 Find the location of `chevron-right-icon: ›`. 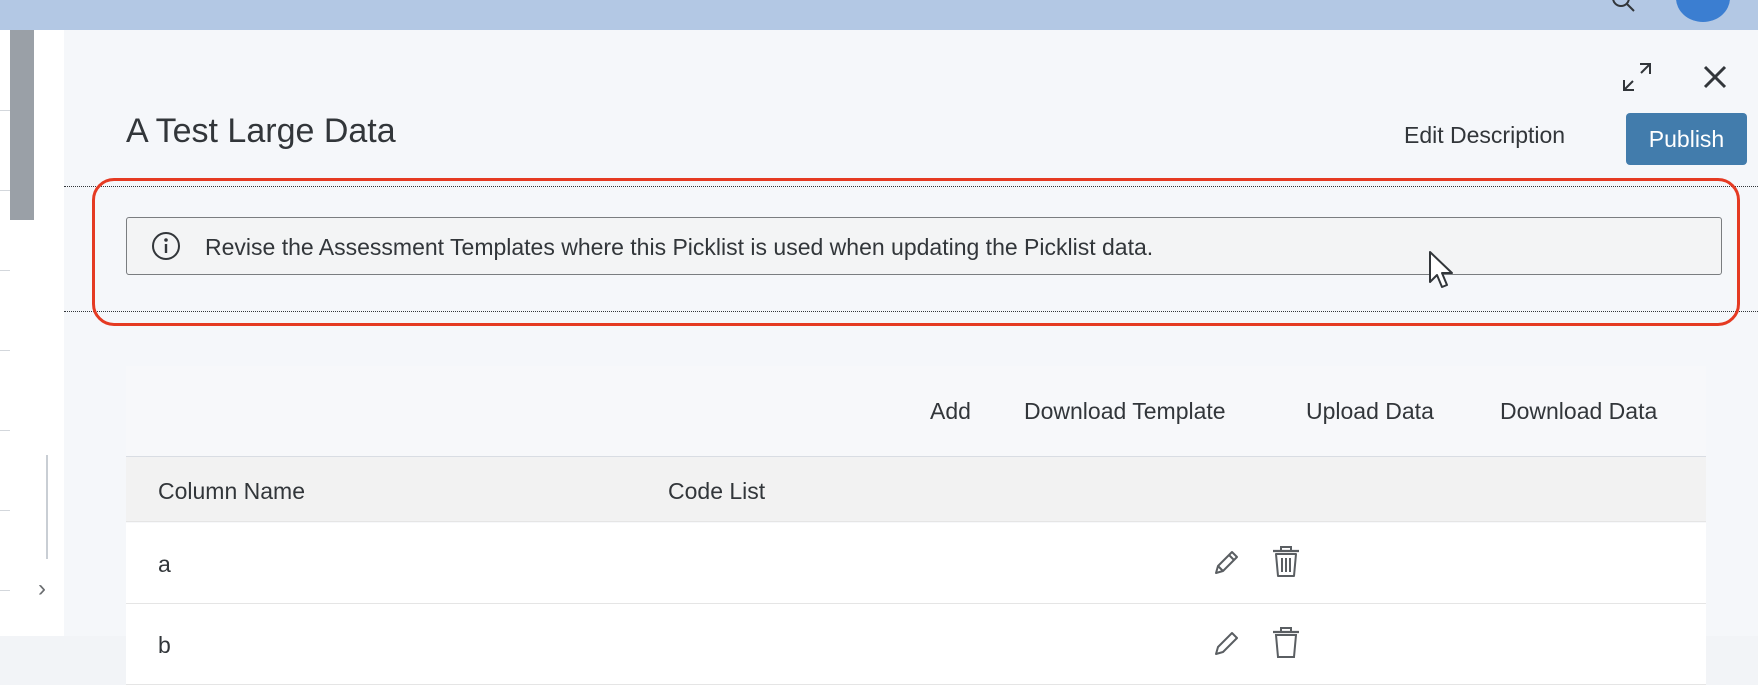

chevron-right-icon: › is located at coordinates (48, 589).